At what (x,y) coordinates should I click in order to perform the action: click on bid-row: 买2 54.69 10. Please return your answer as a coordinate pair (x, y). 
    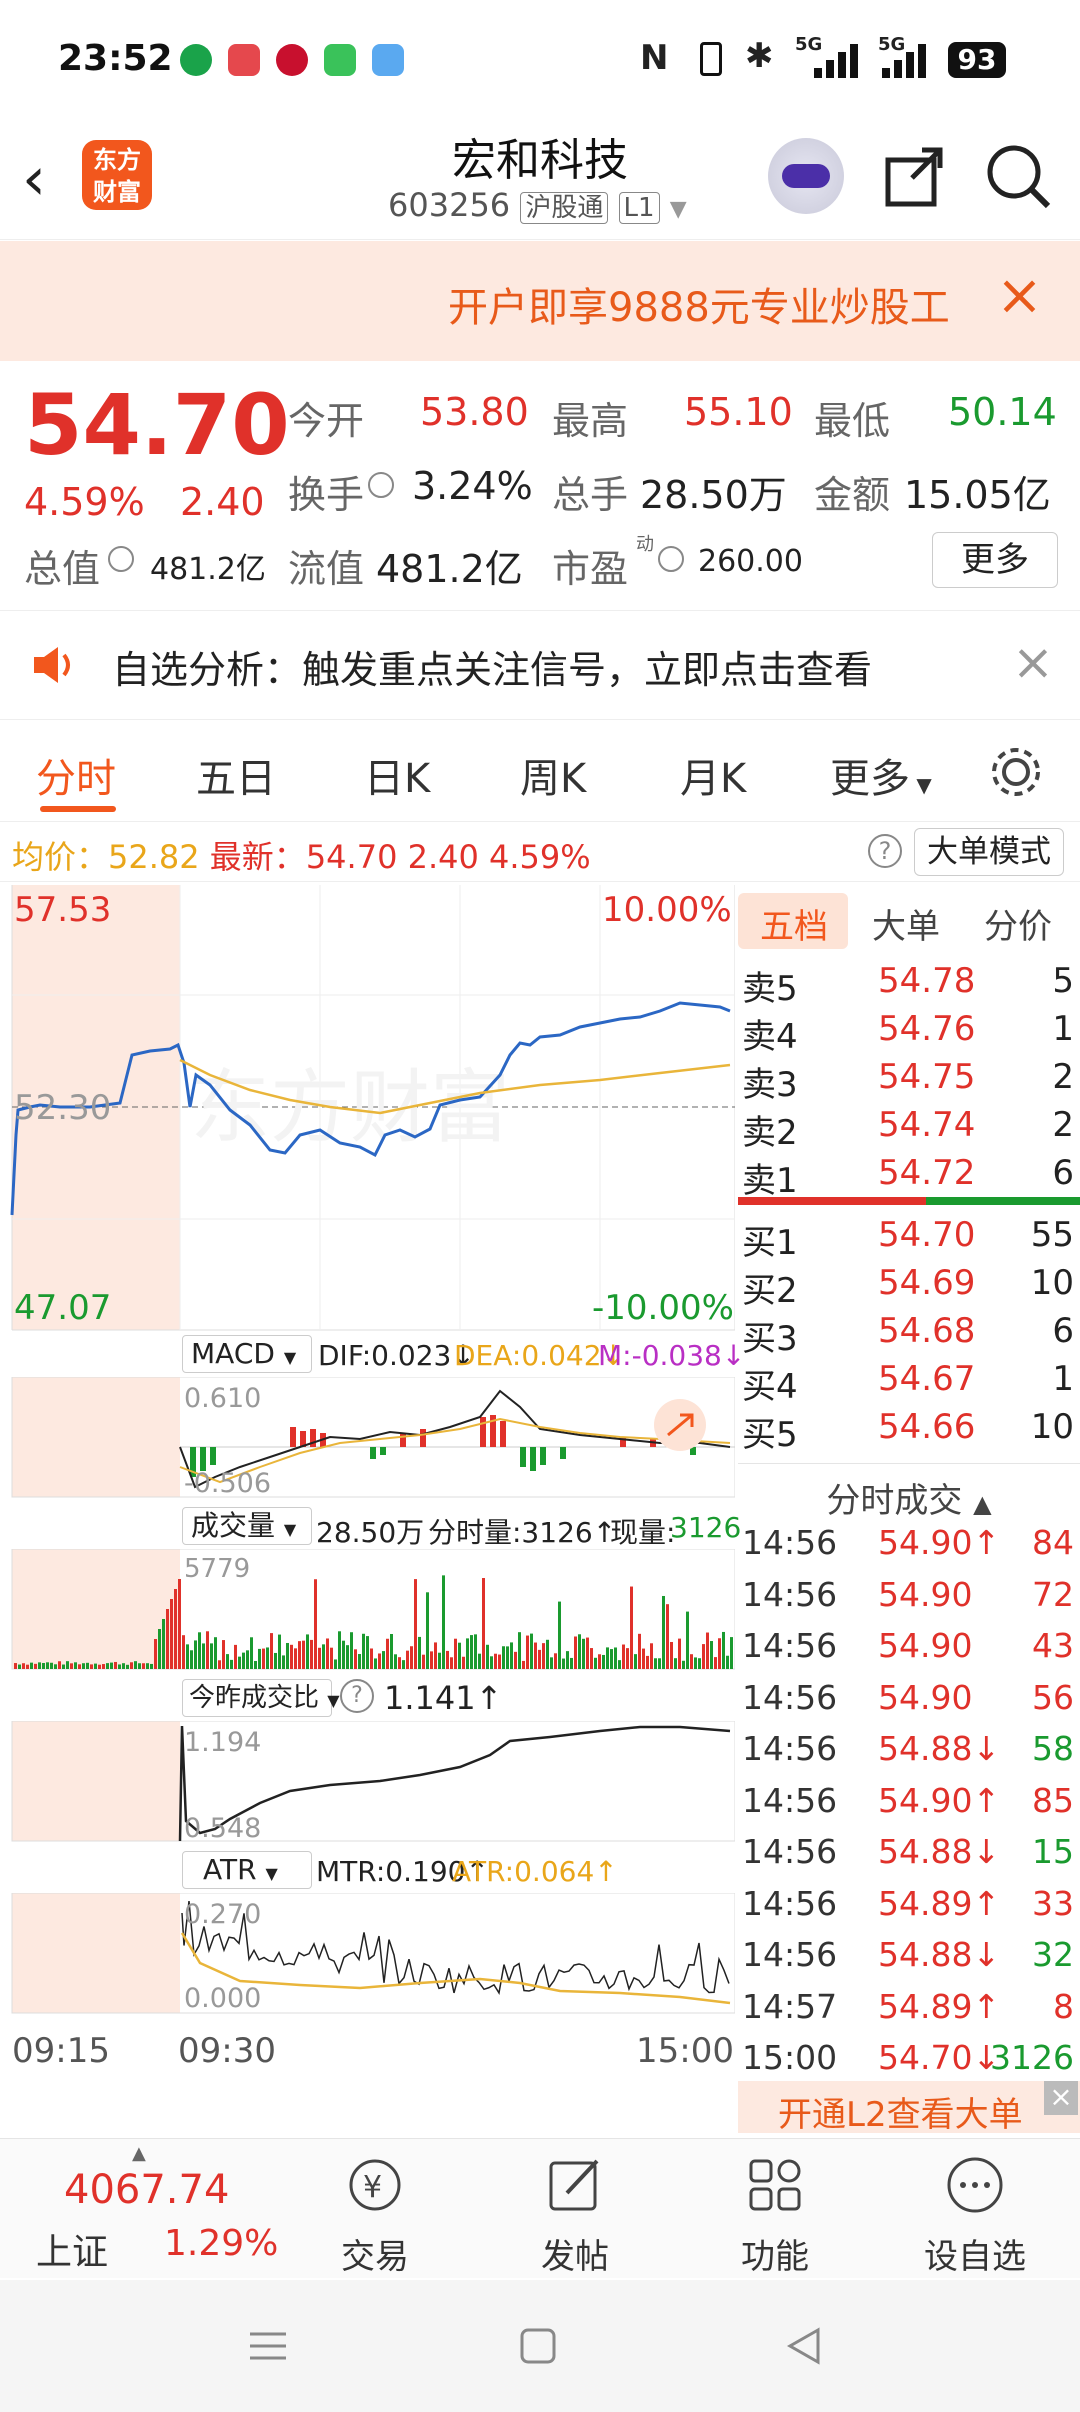
    Looking at the image, I should click on (909, 1287).